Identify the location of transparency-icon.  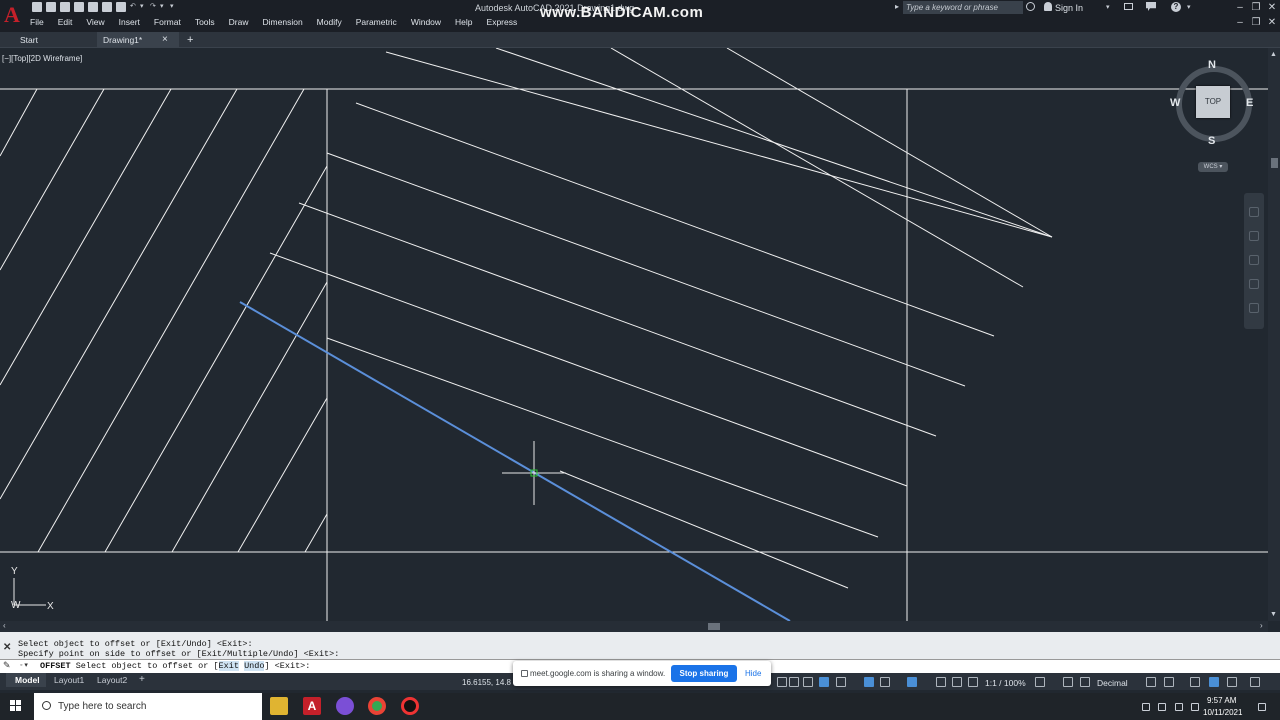
(957, 682).